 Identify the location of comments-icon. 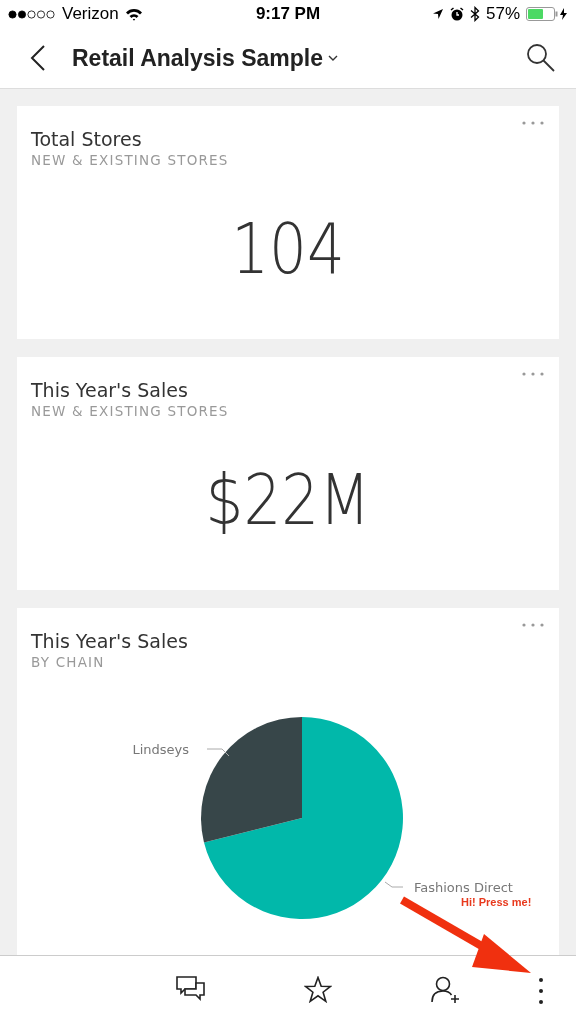
(191, 989).